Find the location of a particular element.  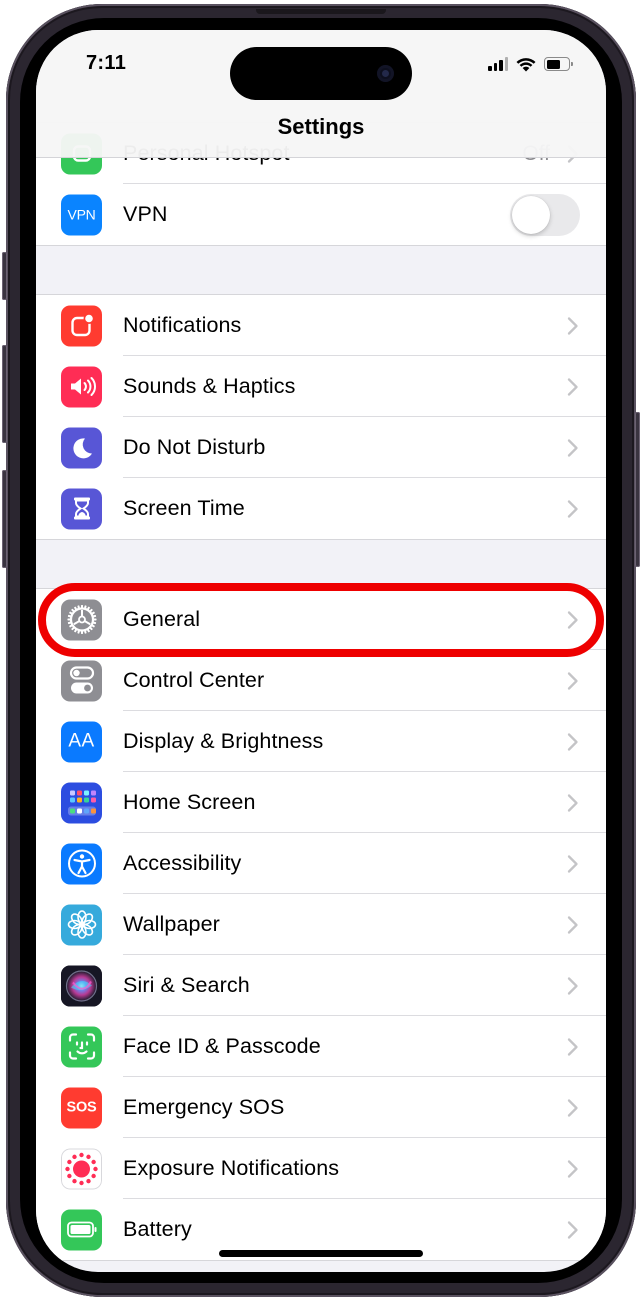

face-id-icon is located at coordinates (81, 1046).